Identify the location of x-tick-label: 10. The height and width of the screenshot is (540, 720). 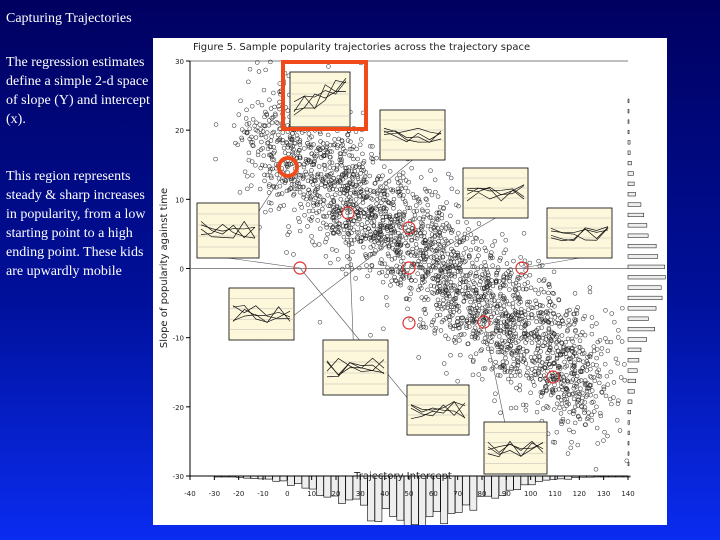
(311, 494).